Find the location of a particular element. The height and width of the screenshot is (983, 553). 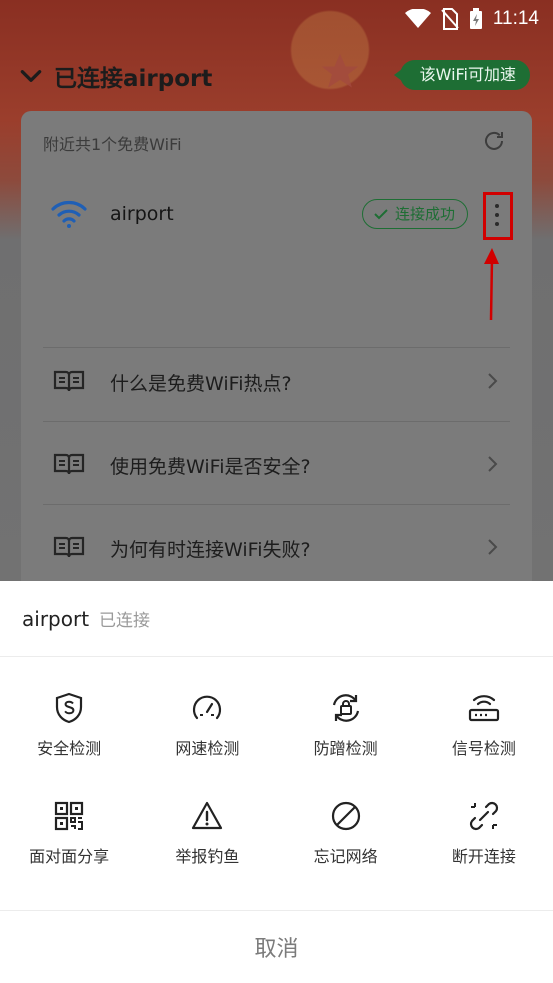

lock-refresh-icon is located at coordinates (345, 708).